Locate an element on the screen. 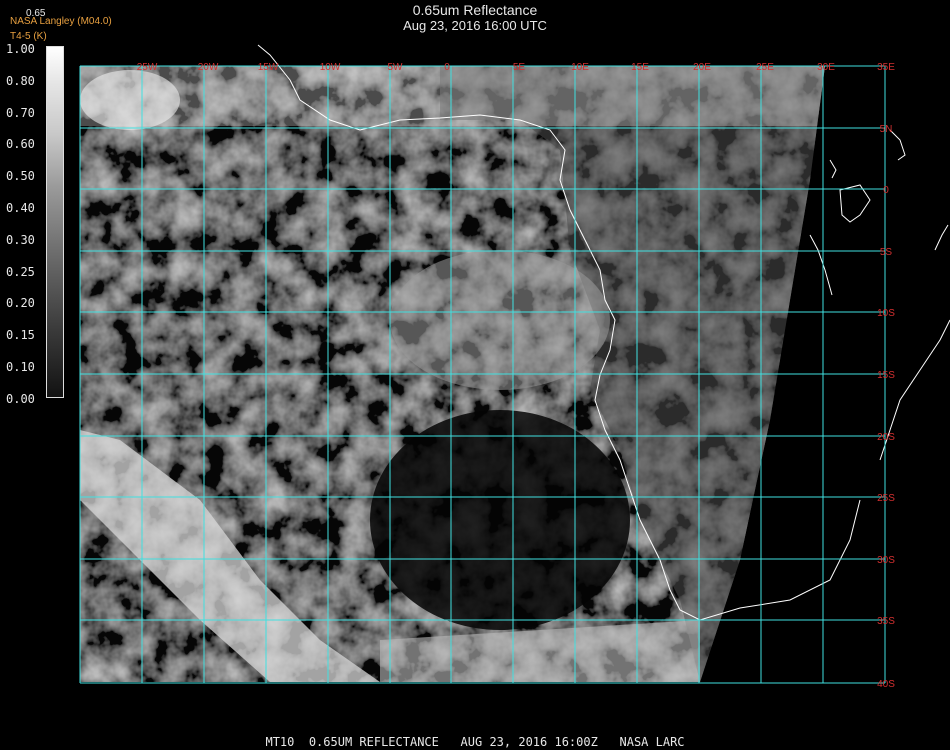 The width and height of the screenshot is (950, 750). colorbar-tick-label: 1.00 is located at coordinates (20, 49).